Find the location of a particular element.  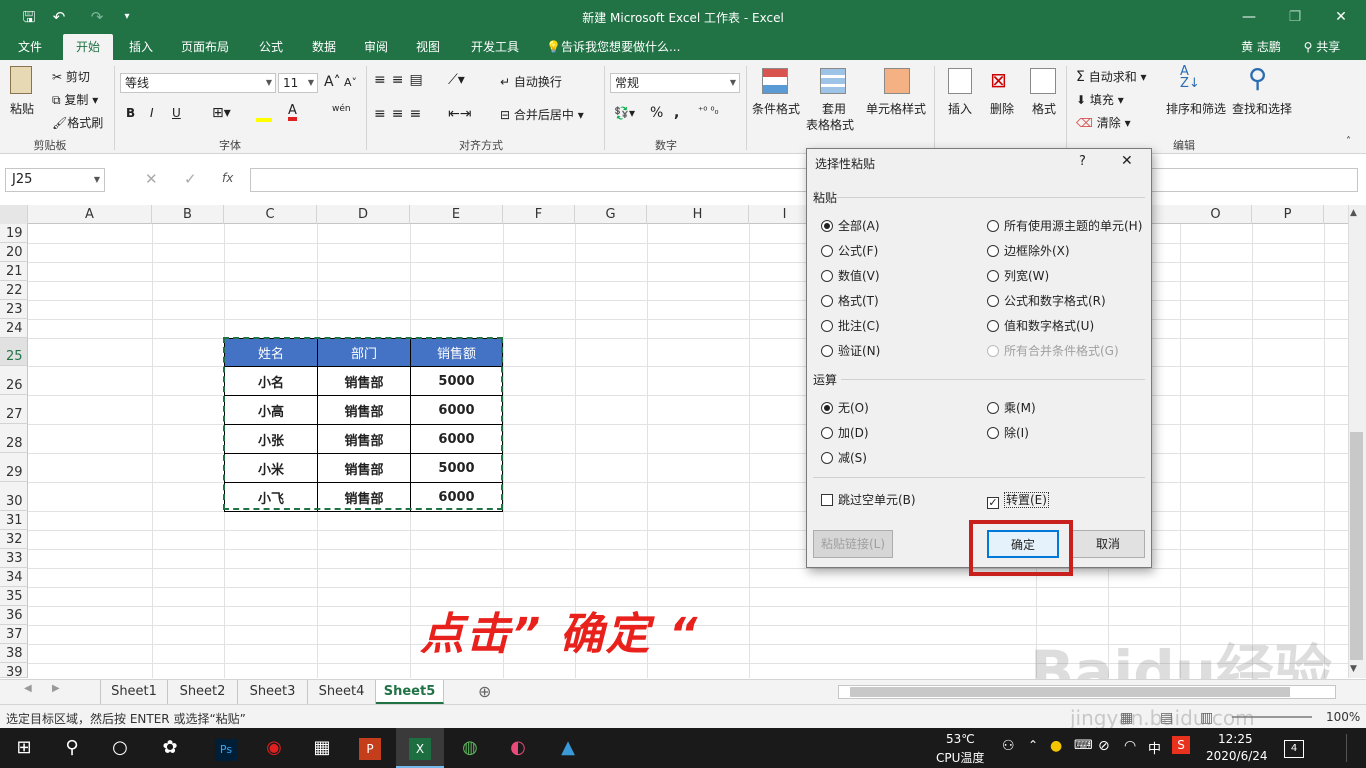

paste-comments-radio: 批注(C) is located at coordinates (850, 325).